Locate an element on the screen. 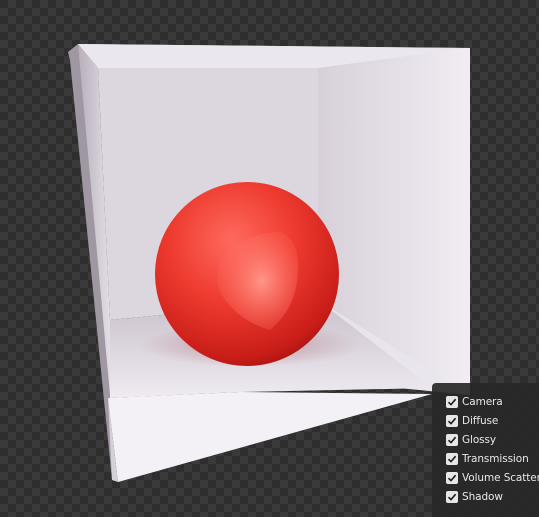 The width and height of the screenshot is (539, 517). pass-diffuse: Diffuse is located at coordinates (492, 420).